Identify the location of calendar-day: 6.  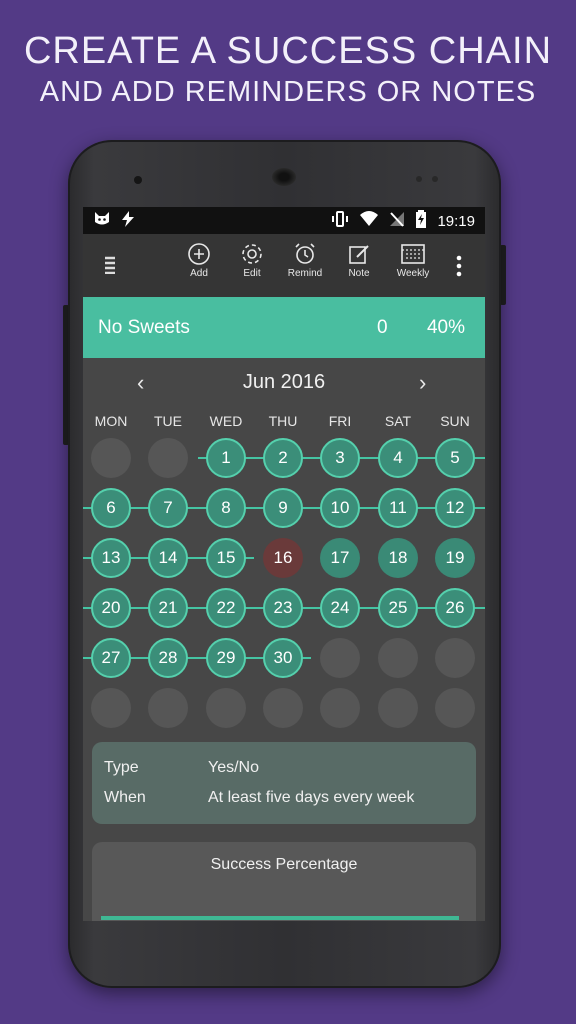
(111, 508).